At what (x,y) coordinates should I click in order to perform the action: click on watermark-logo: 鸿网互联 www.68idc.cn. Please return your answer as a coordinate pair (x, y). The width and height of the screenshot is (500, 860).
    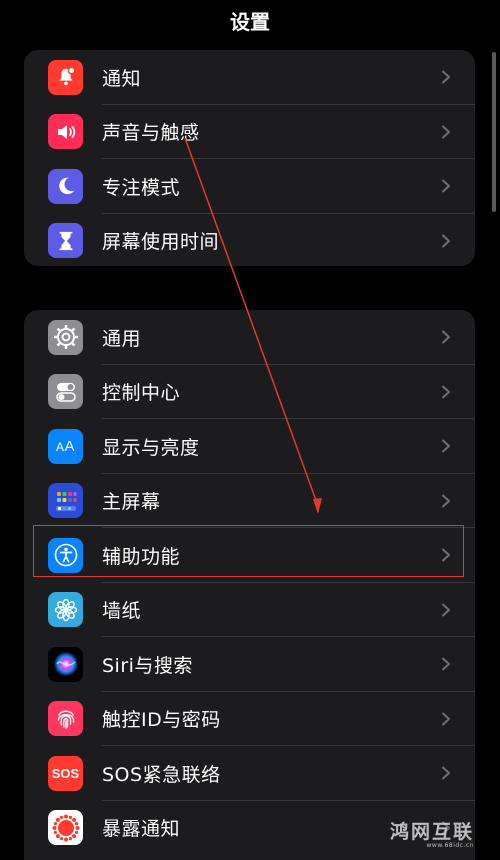
    Looking at the image, I should click on (414, 837).